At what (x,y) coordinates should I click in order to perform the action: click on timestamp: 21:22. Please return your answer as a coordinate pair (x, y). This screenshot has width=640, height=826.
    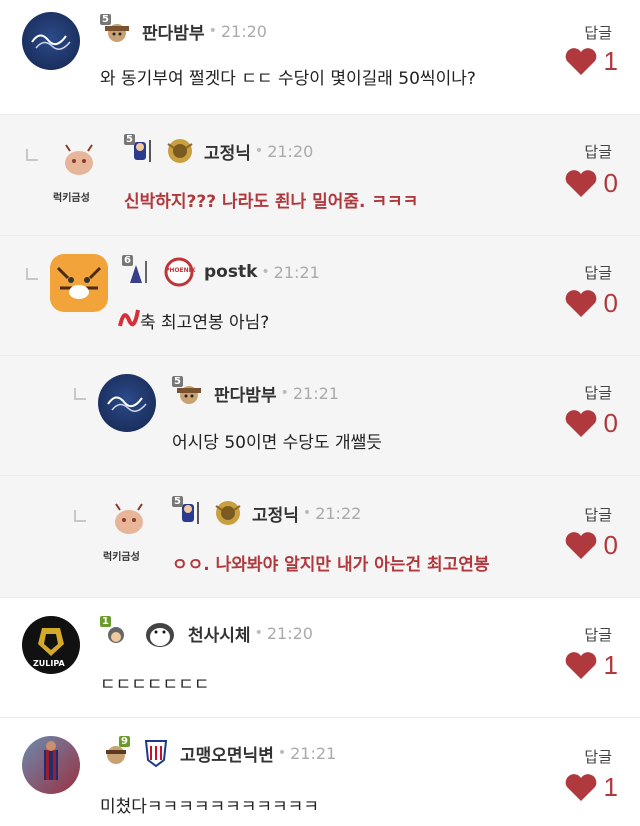
    Looking at the image, I should click on (338, 513).